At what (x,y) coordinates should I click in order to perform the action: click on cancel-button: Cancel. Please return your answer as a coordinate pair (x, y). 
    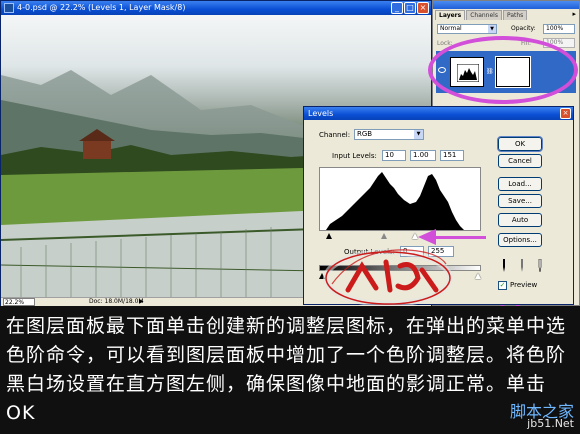
    Looking at the image, I should click on (520, 161).